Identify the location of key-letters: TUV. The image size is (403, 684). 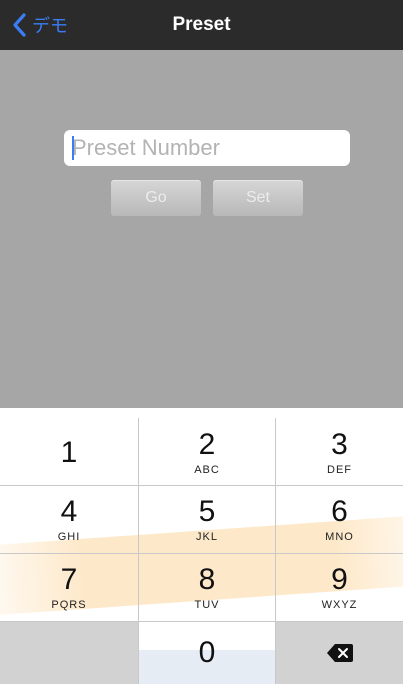
(207, 604).